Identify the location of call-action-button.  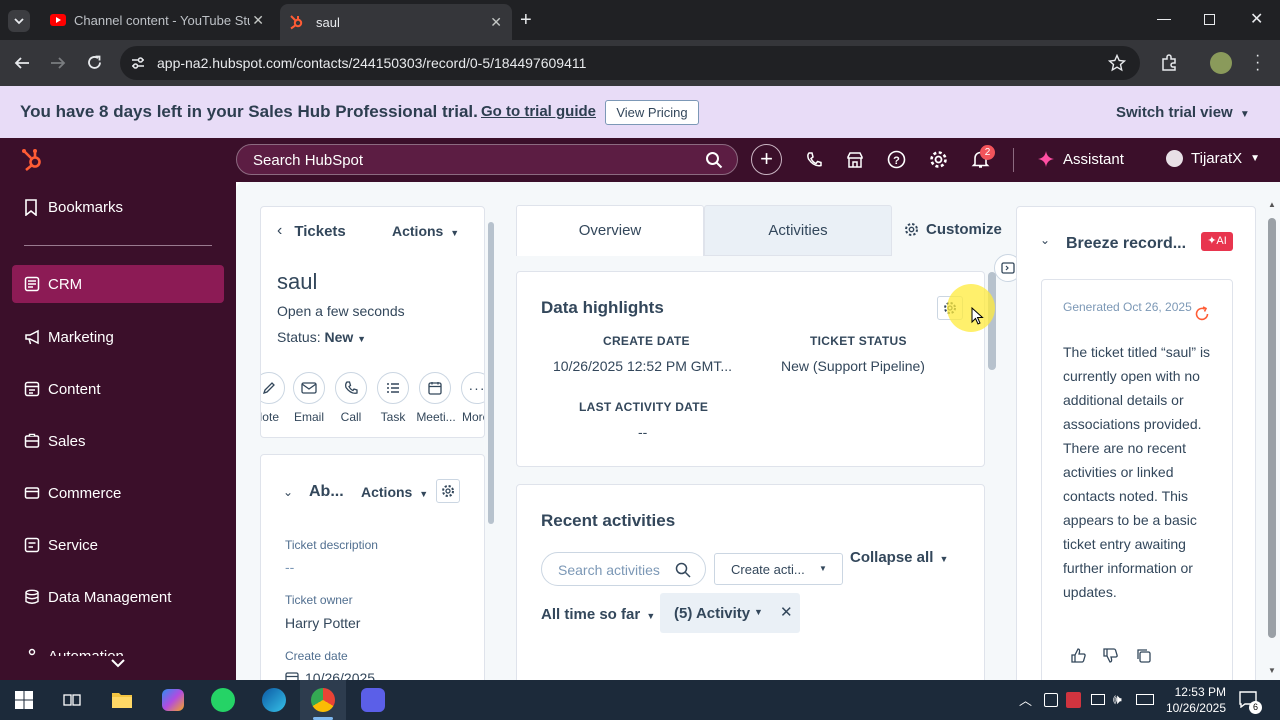
(351, 388).